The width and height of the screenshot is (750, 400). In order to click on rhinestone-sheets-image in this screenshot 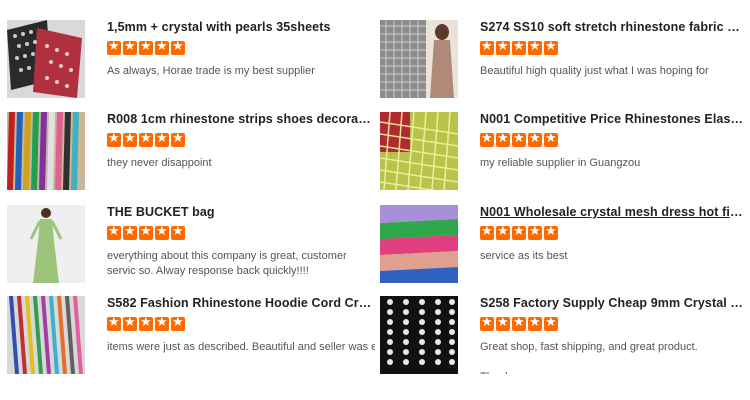, I will do `click(46, 59)`.